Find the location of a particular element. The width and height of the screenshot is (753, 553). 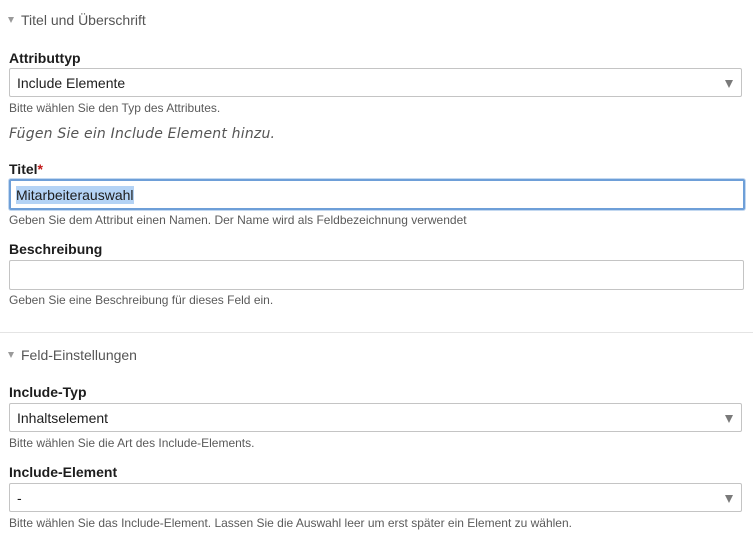

required-mark: * is located at coordinates (40, 169).